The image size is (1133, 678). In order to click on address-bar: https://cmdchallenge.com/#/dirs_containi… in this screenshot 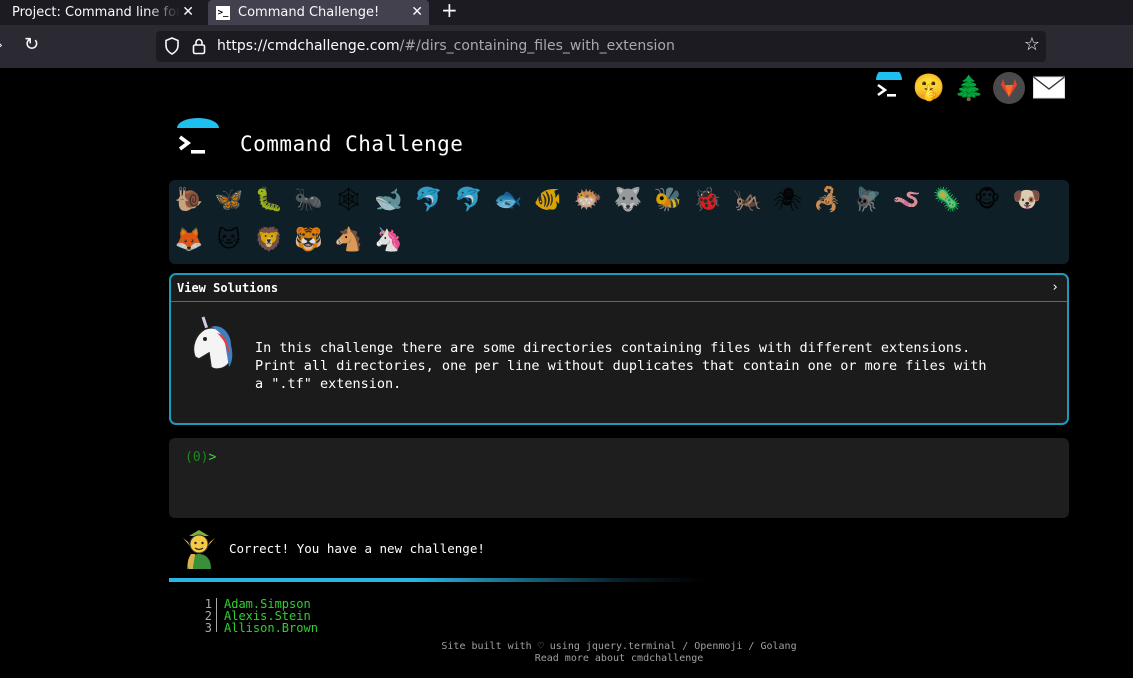, I will do `click(601, 46)`.